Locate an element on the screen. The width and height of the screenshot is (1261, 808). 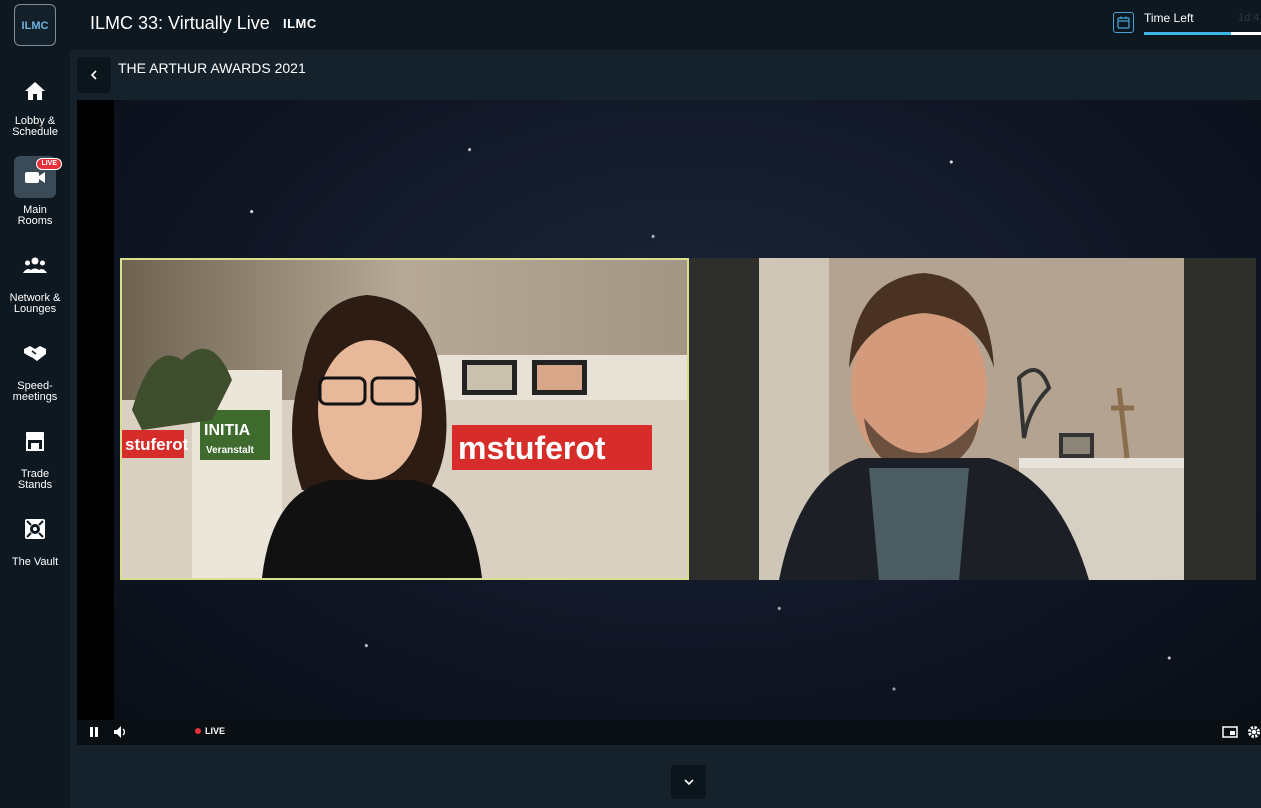
sidebar-item-label: Lobby & Schedule is located at coordinates (35, 126).